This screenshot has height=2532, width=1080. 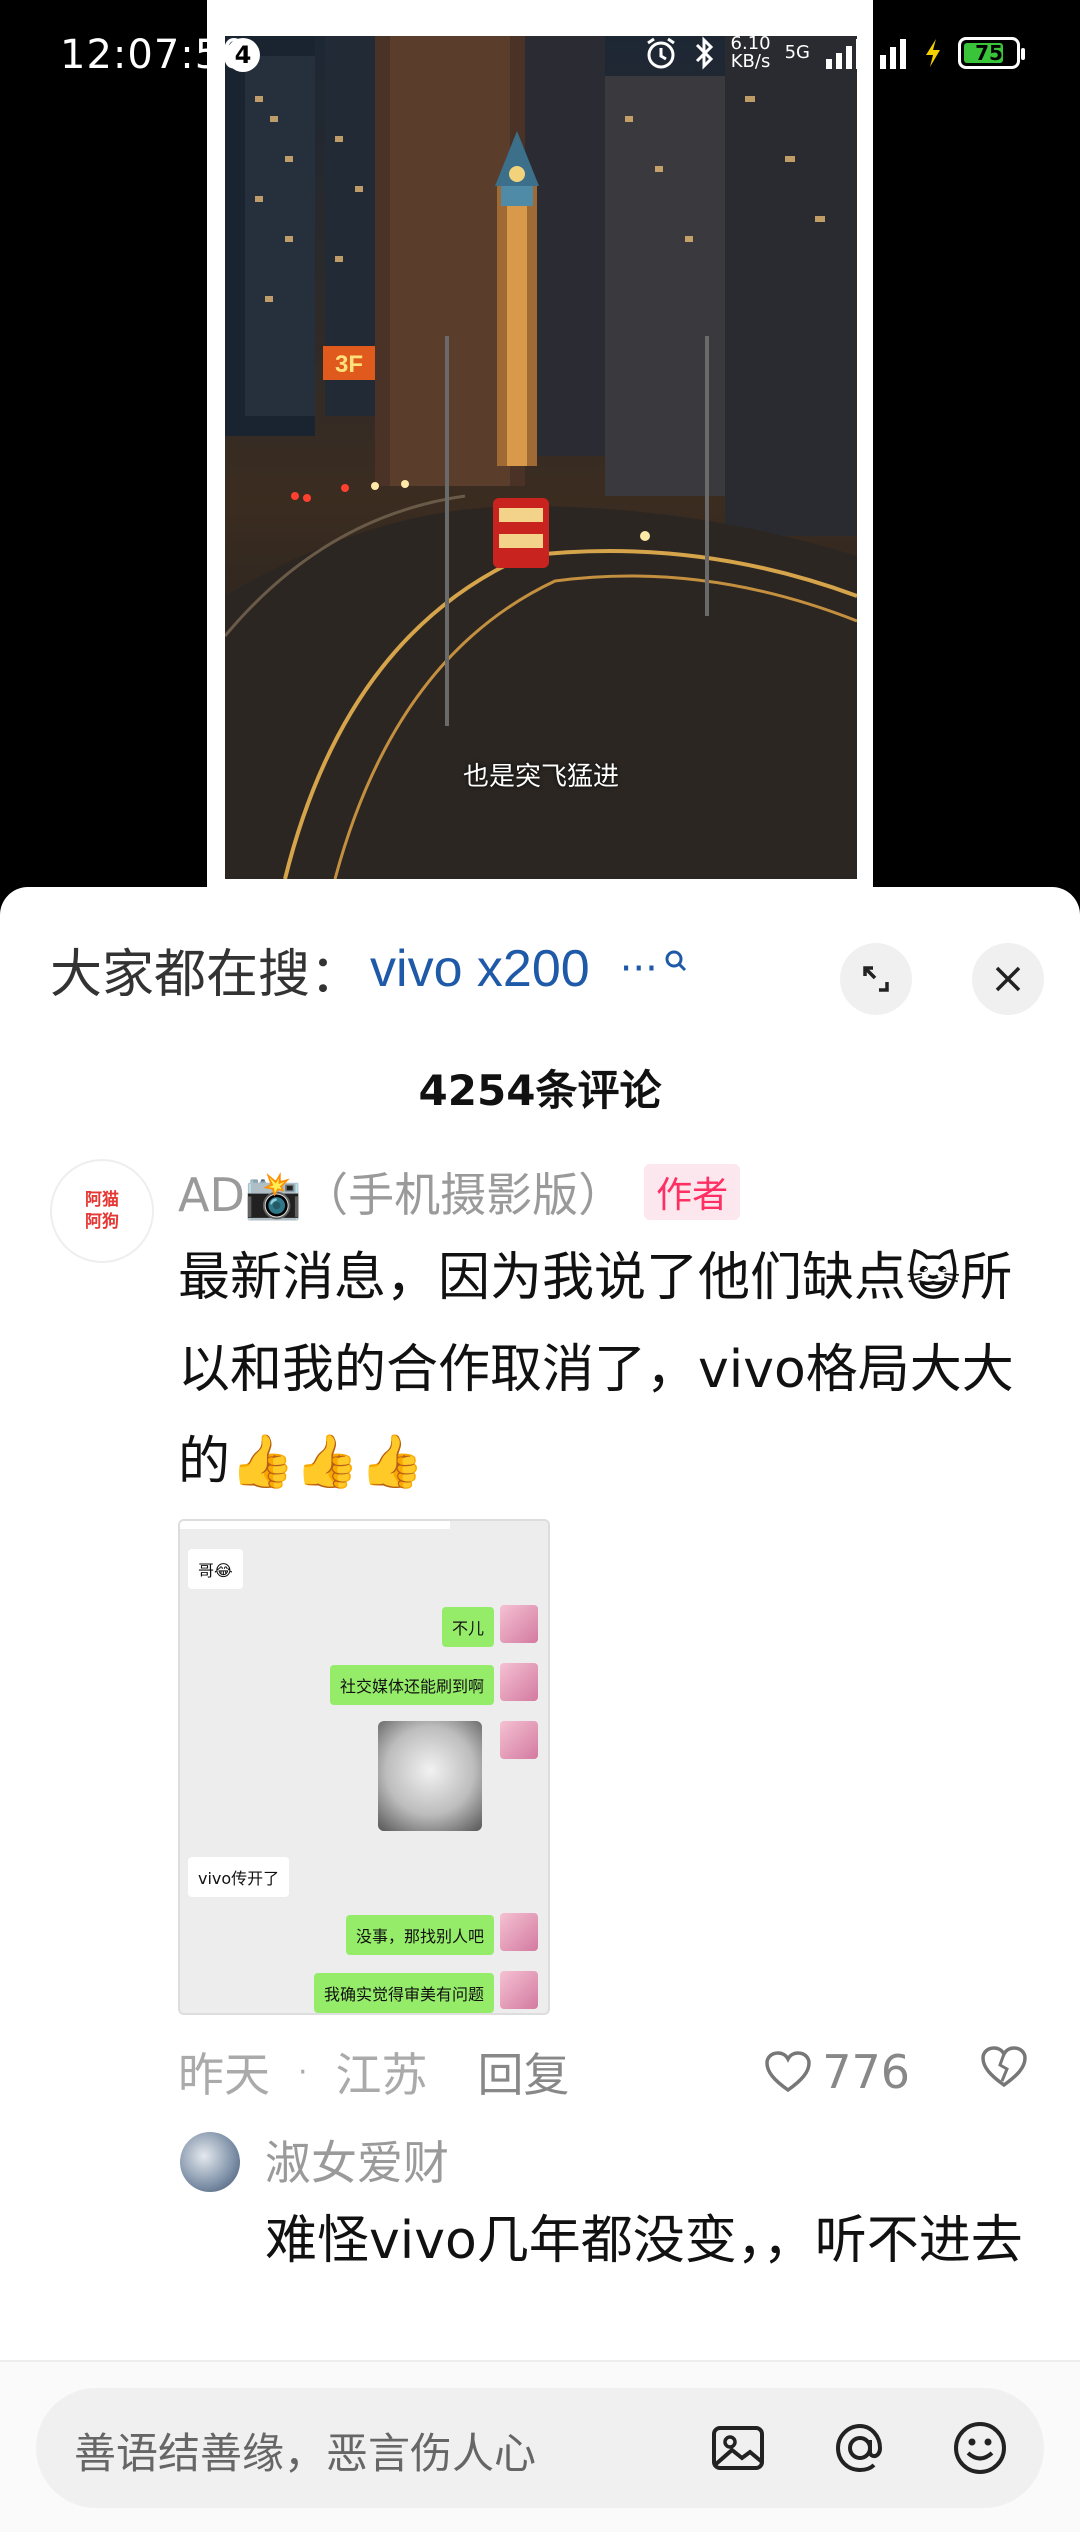 I want to click on chat-bubble: 社交媒体还能刷到啊, so click(x=411, y=1685).